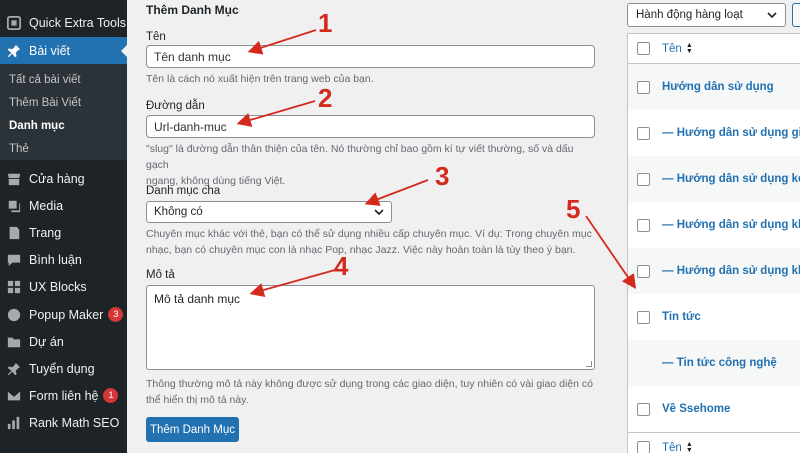  Describe the element at coordinates (63, 205) in the screenshot. I see `menu-media: Media` at that location.